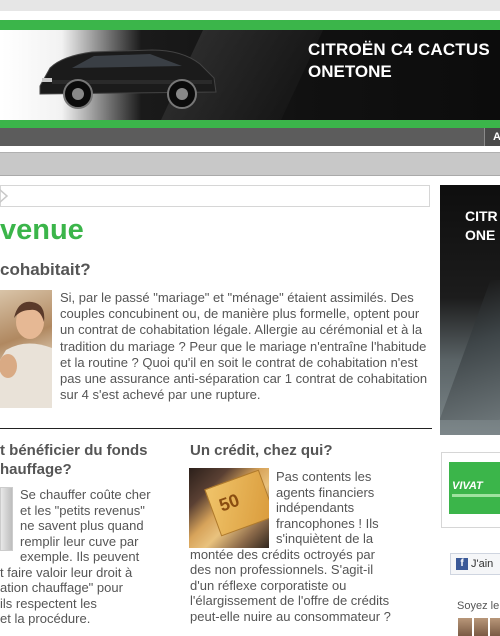 Image resolution: width=500 pixels, height=636 pixels. What do you see at coordinates (45, 618) in the screenshot?
I see `left-text-line: et la procédure.` at bounding box center [45, 618].